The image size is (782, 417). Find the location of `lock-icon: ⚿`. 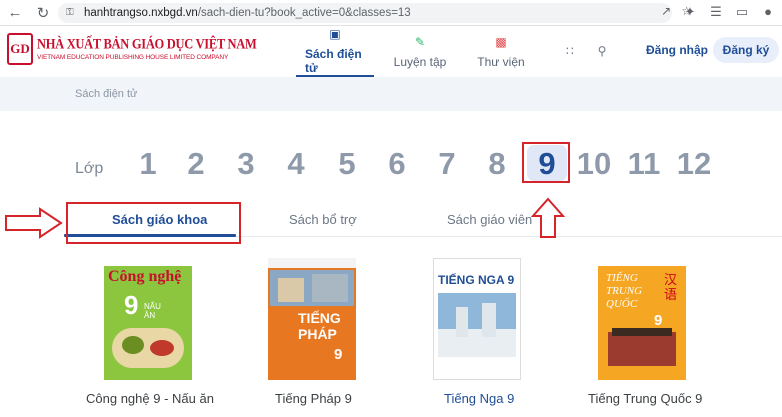

lock-icon: ⚿ is located at coordinates (70, 12).